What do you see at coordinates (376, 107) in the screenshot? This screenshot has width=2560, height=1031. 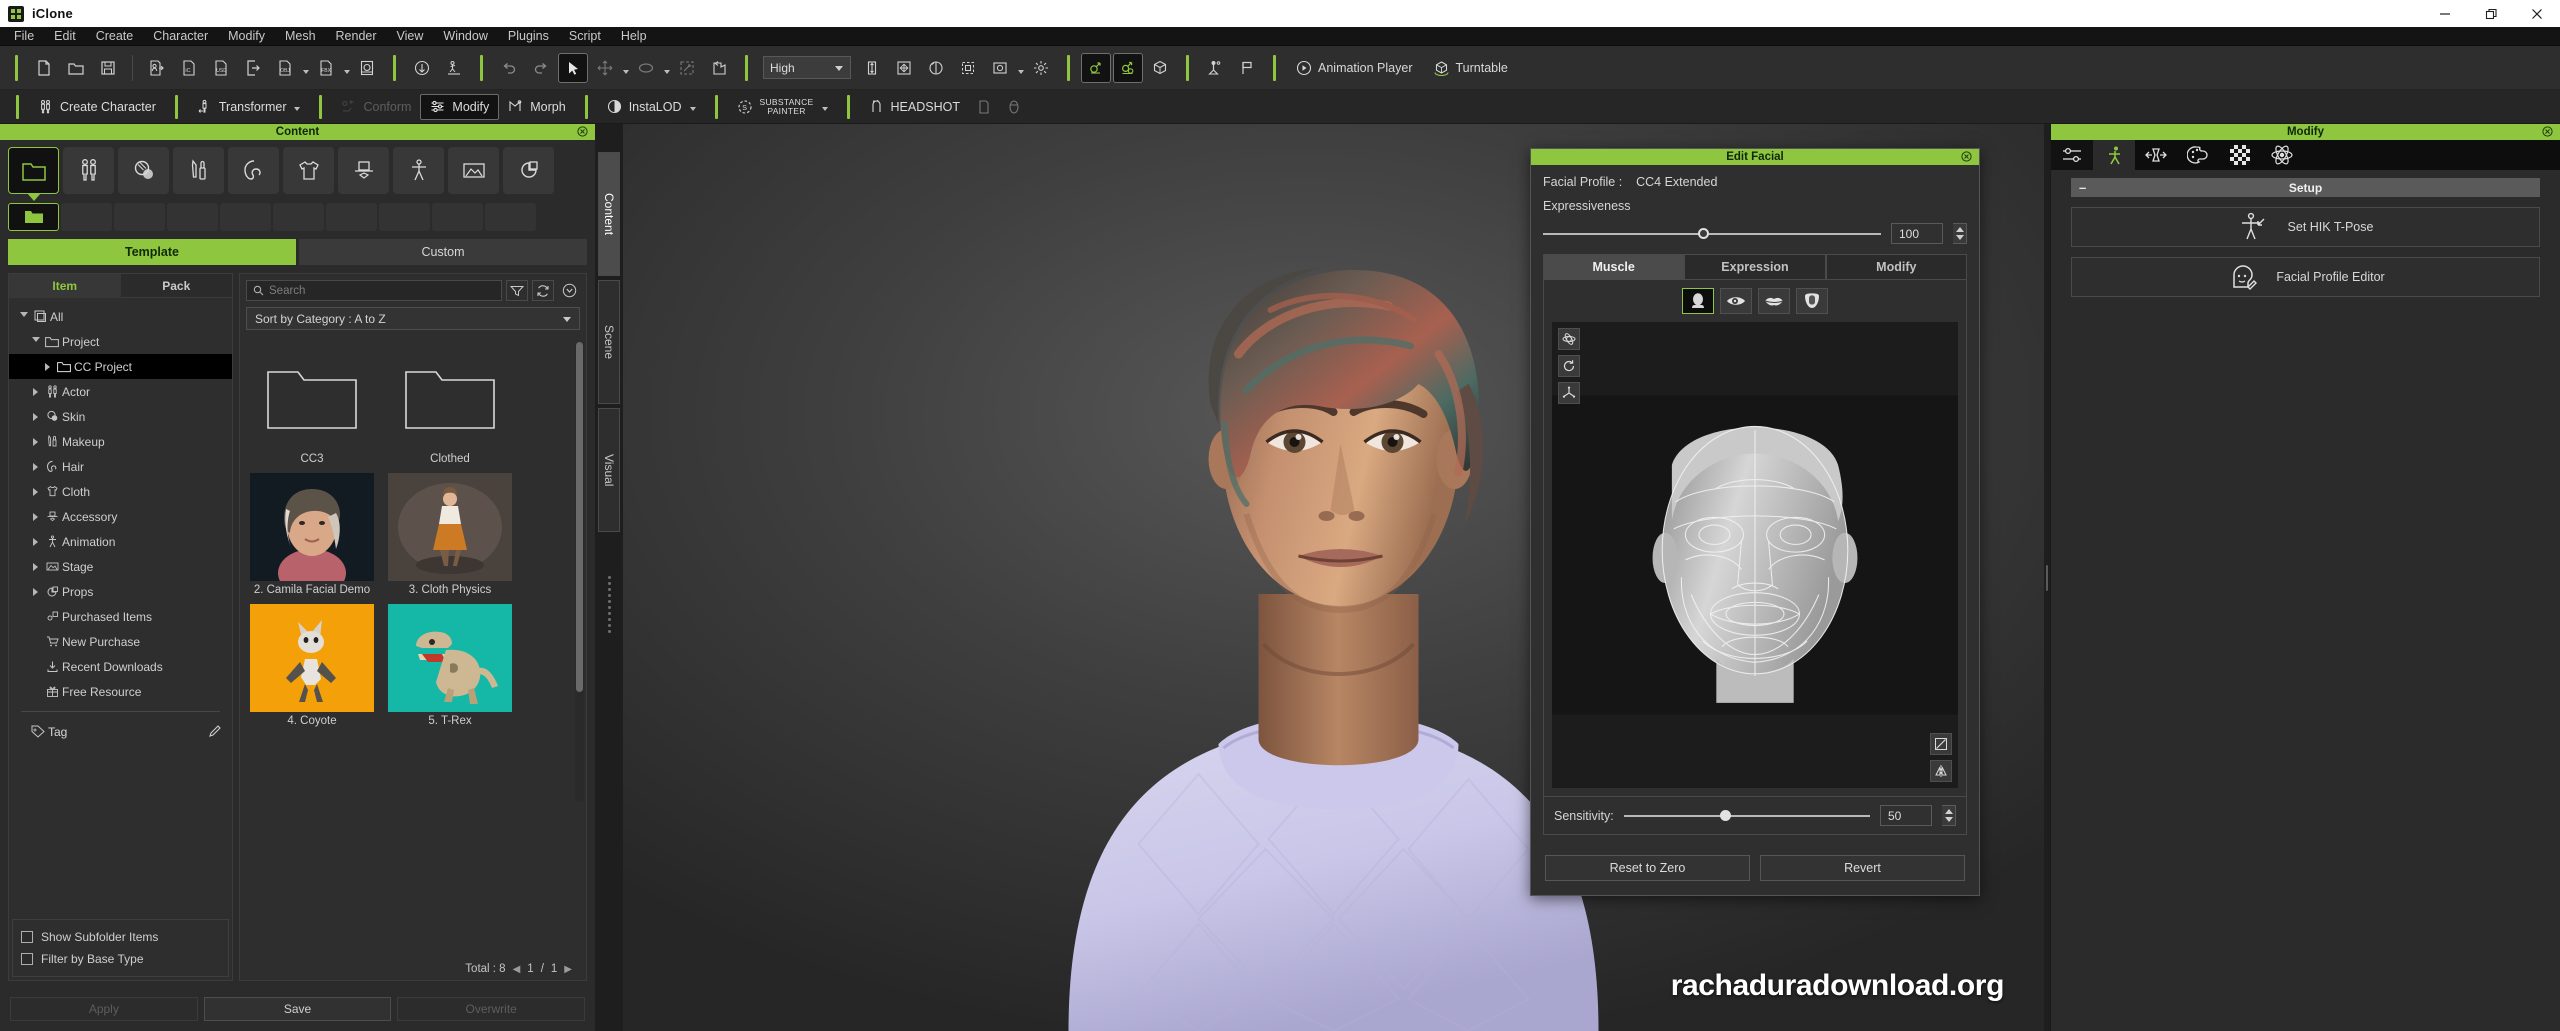 I see `conform-button: Conform` at bounding box center [376, 107].